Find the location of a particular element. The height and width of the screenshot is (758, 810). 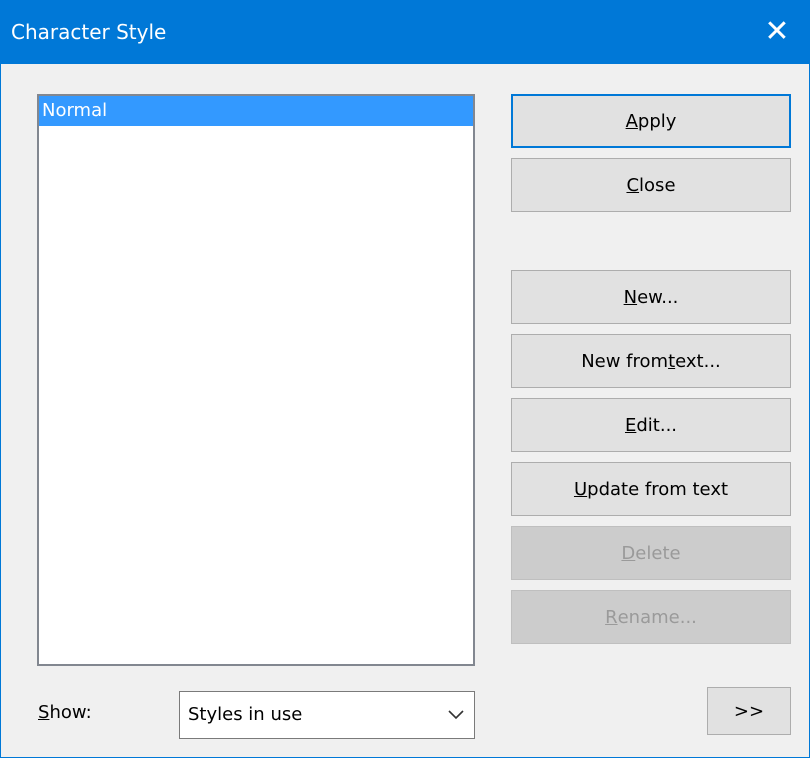

chevron-down-icon is located at coordinates (456, 715).